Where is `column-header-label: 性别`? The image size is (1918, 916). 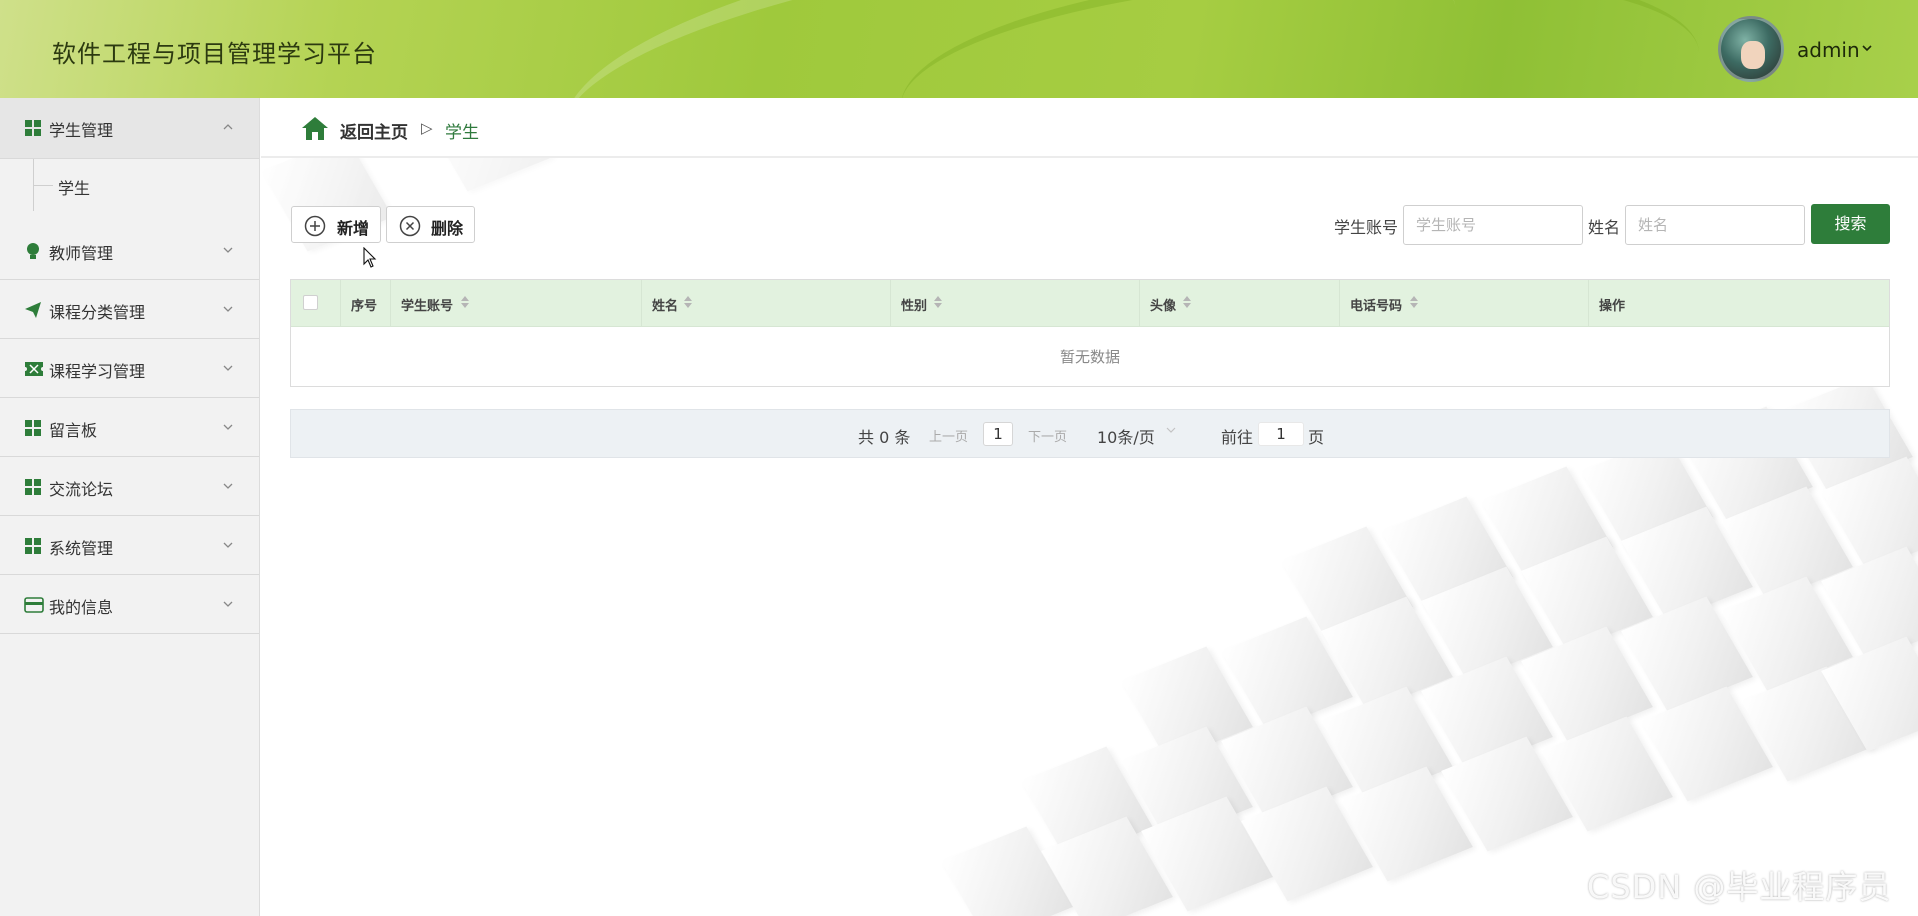
column-header-label: 性别 is located at coordinates (914, 306).